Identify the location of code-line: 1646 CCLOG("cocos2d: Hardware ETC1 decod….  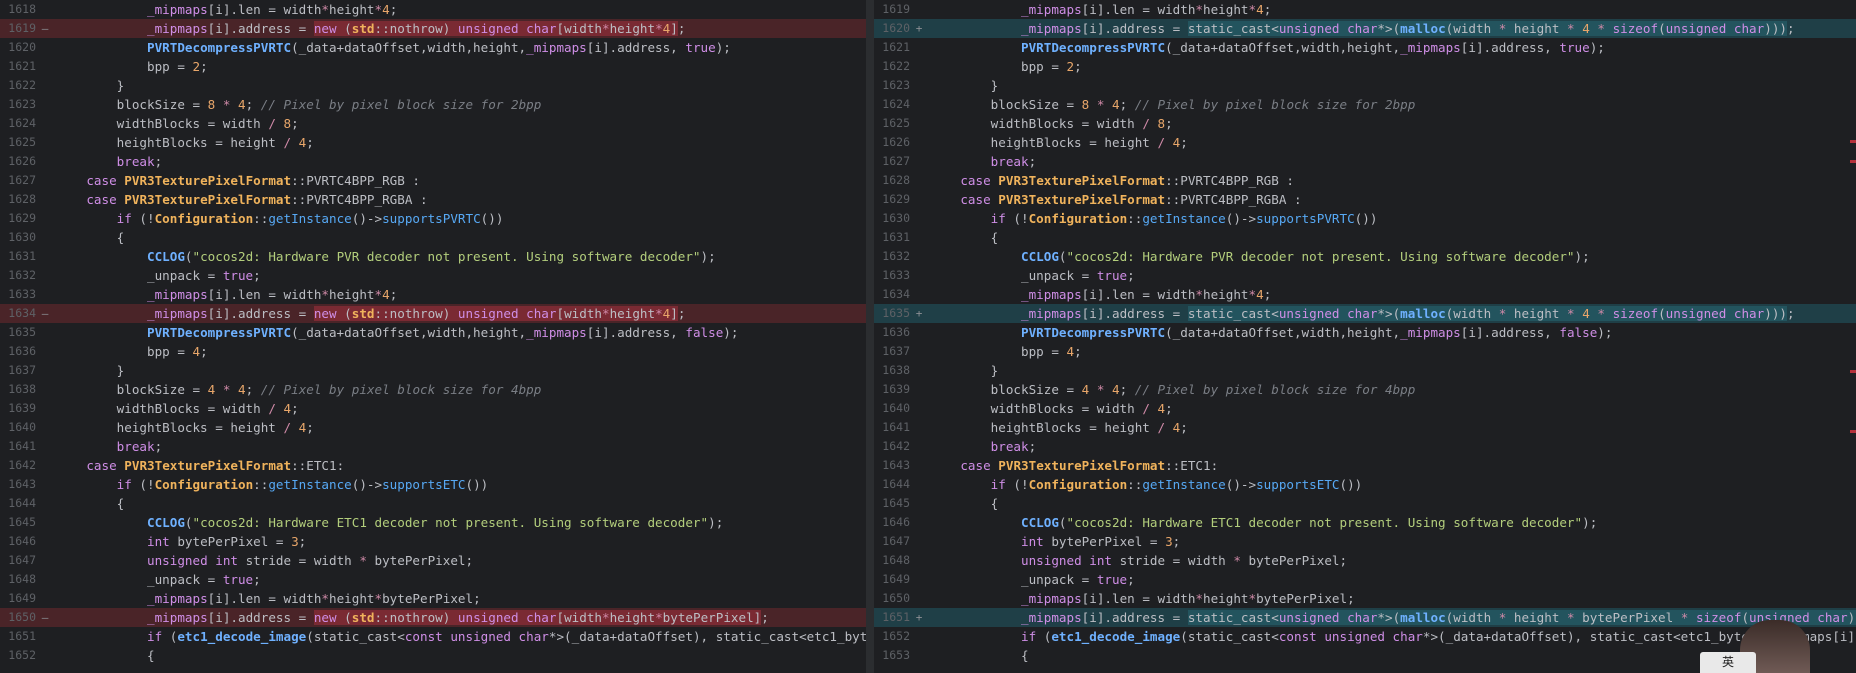
(1365, 522).